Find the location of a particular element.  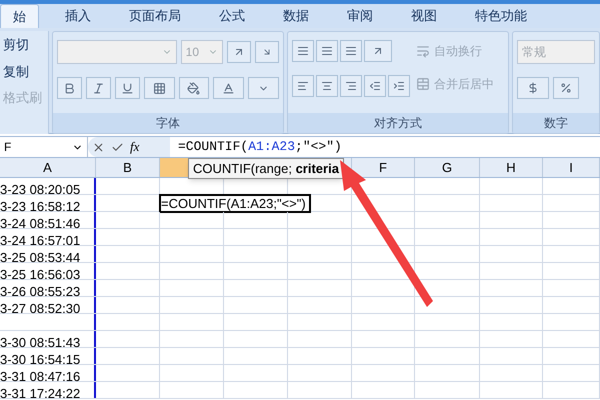

table-cell: 3-27 08:52:30 is located at coordinates (40, 308).